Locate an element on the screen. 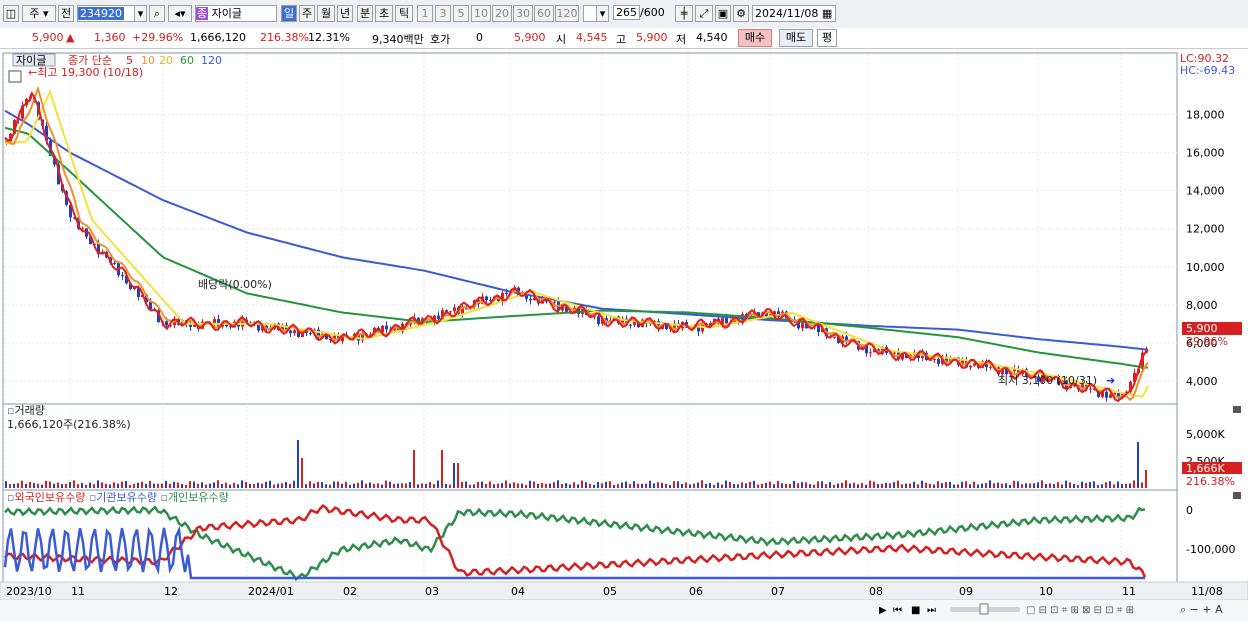 The height and width of the screenshot is (621, 1248). sell-button: 매도 is located at coordinates (796, 38).